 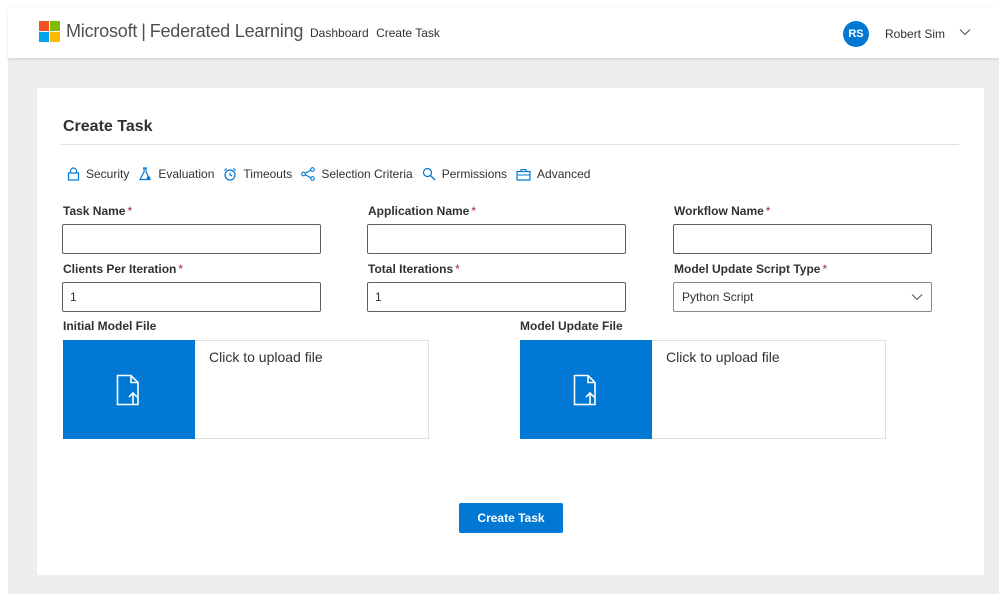 What do you see at coordinates (226, 31) in the screenshot?
I see `brand-product: Federated Learning` at bounding box center [226, 31].